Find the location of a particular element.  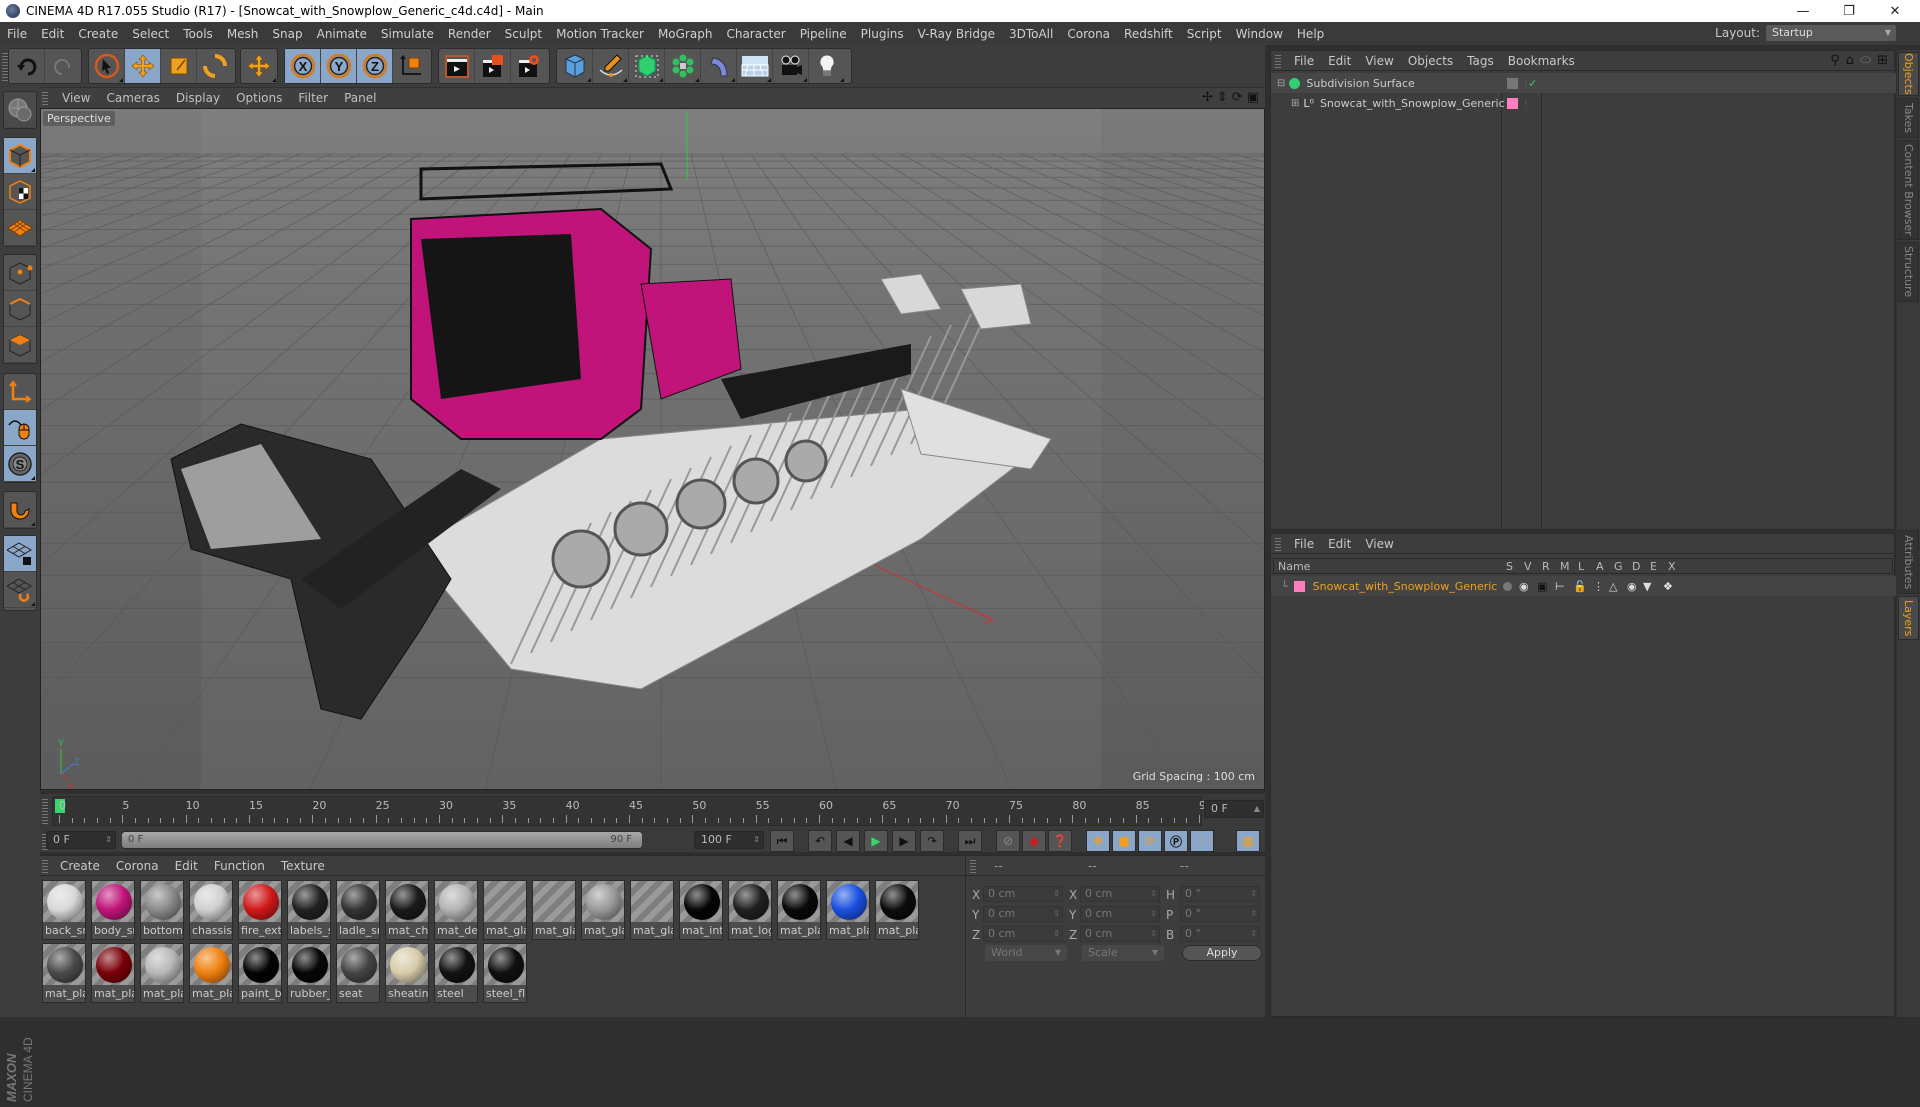

tab-takes: Takes is located at coordinates (1908, 118).